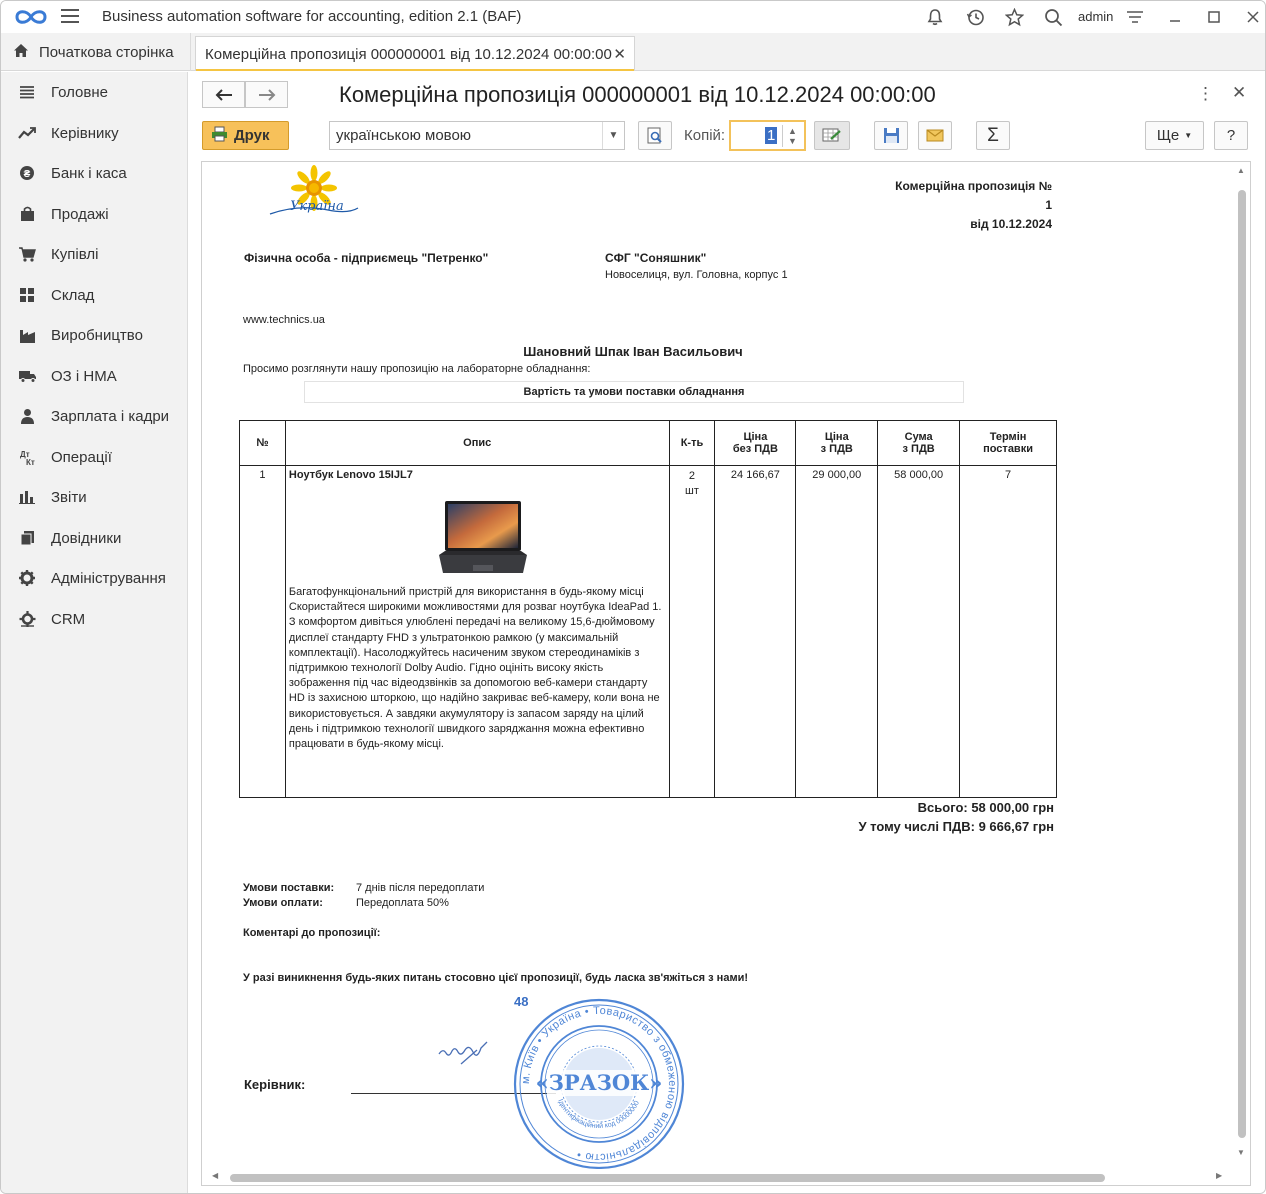 This screenshot has width=1266, height=1194. I want to click on buyer-name: СФГ "Соняшник", so click(656, 258).